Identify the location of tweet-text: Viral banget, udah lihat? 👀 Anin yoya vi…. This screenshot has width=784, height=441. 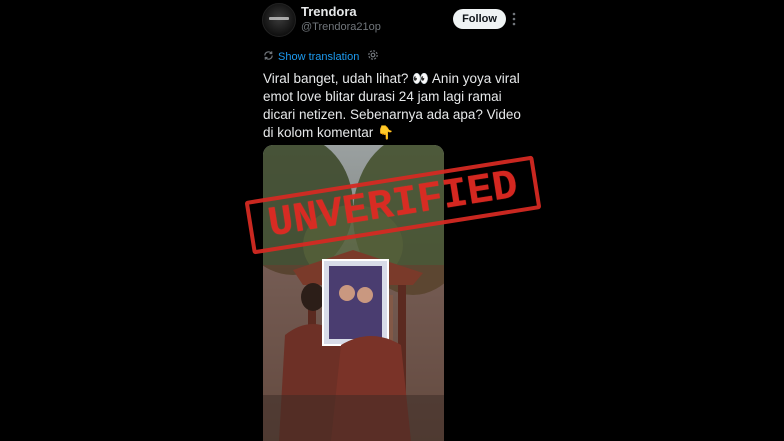
(392, 105).